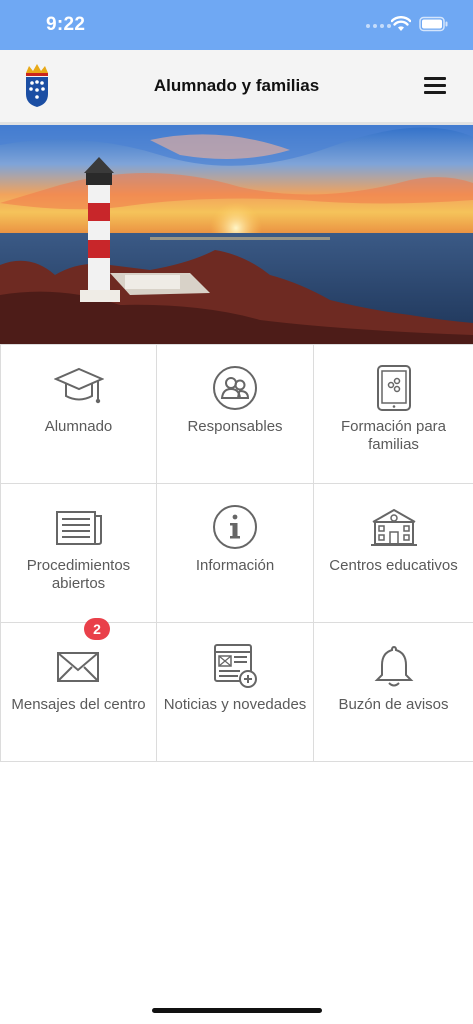  What do you see at coordinates (78, 414) in the screenshot?
I see `tile-alumnado: Alumnado` at bounding box center [78, 414].